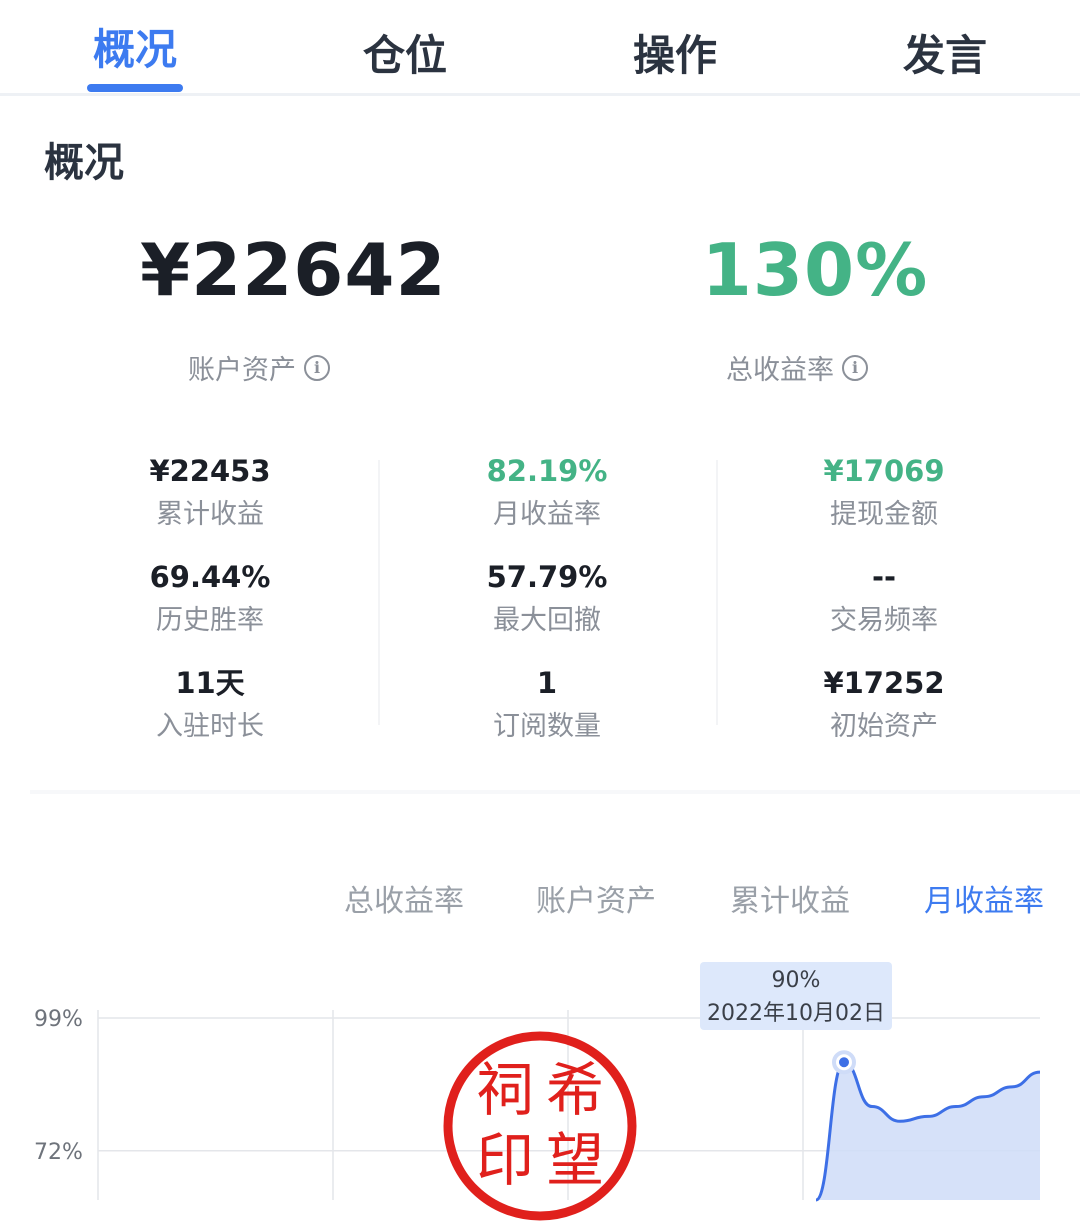 This screenshot has width=1080, height=1230. I want to click on stat-value: ¥22453, so click(210, 471).